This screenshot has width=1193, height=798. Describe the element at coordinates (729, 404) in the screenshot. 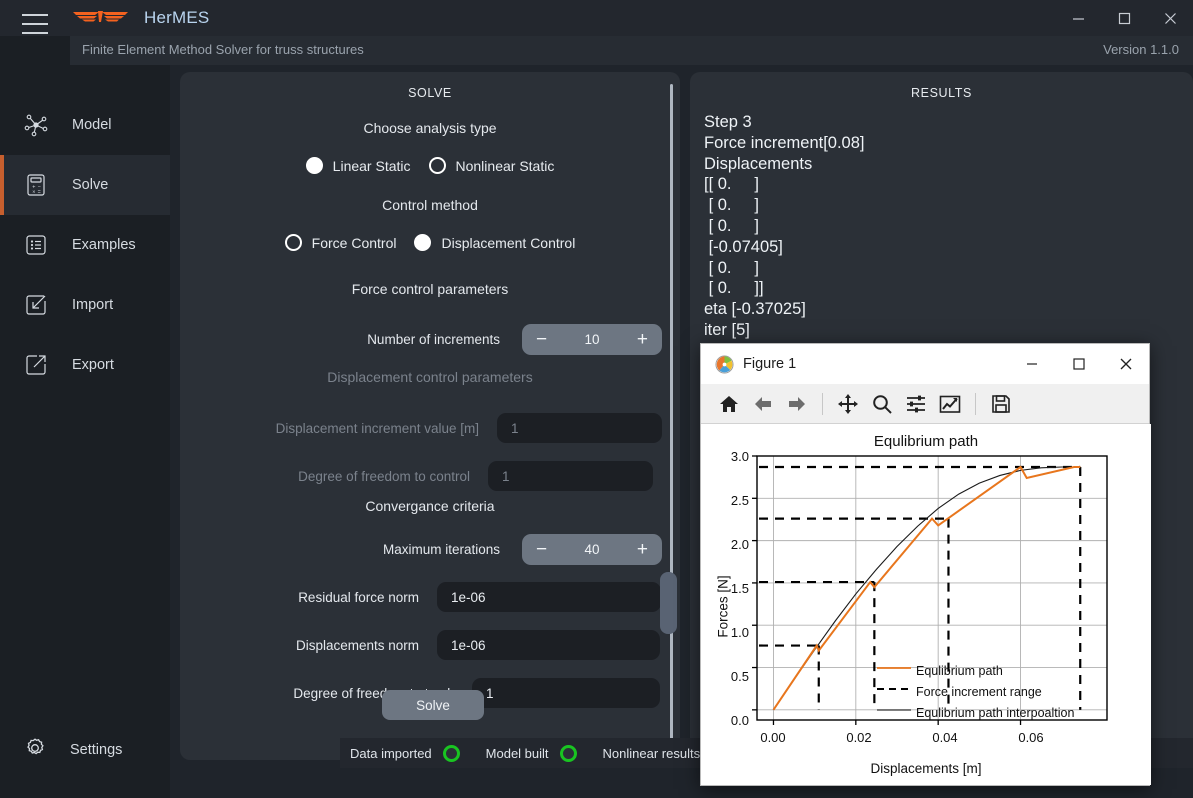

I see `home-icon` at that location.